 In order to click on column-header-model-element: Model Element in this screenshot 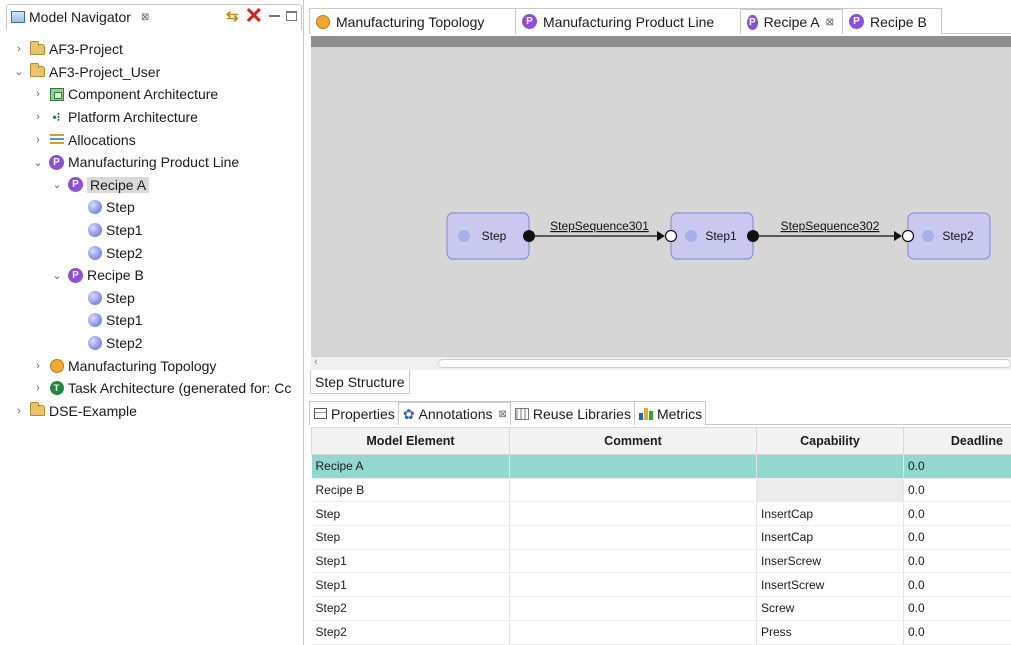, I will do `click(410, 441)`.